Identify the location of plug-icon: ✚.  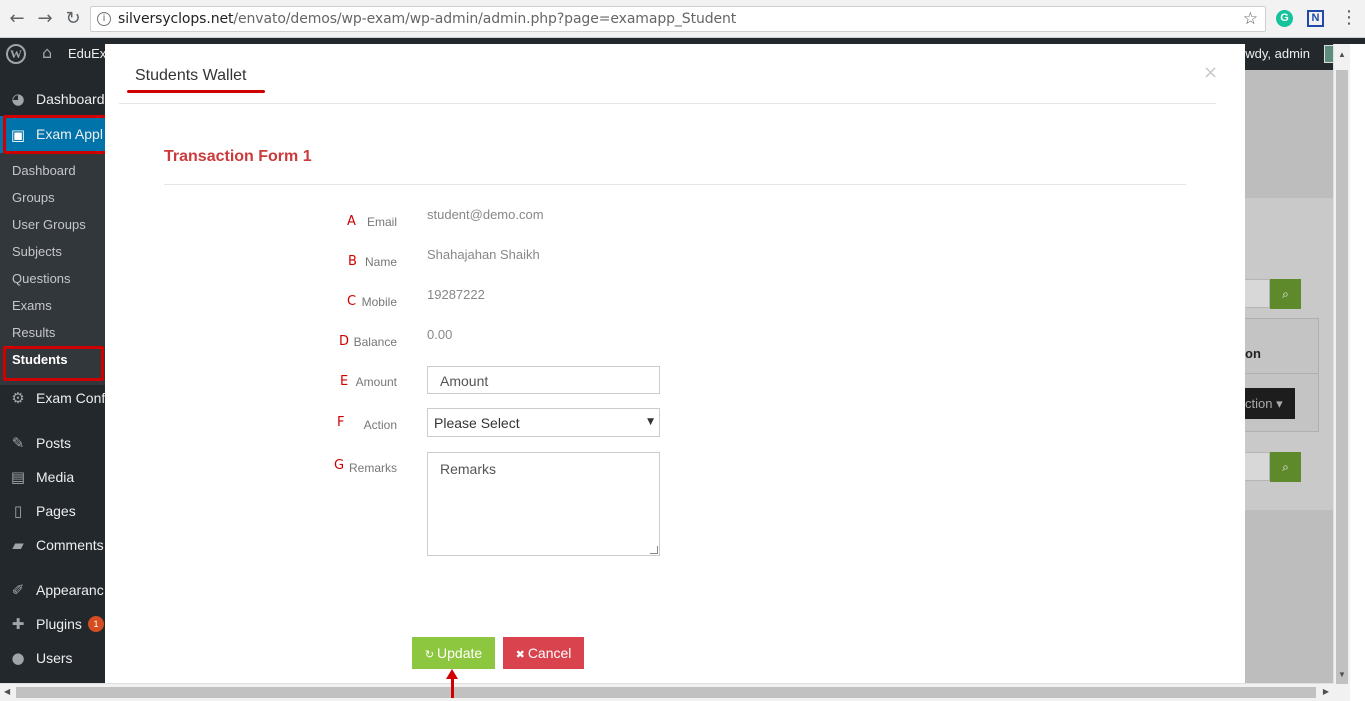
(18, 624).